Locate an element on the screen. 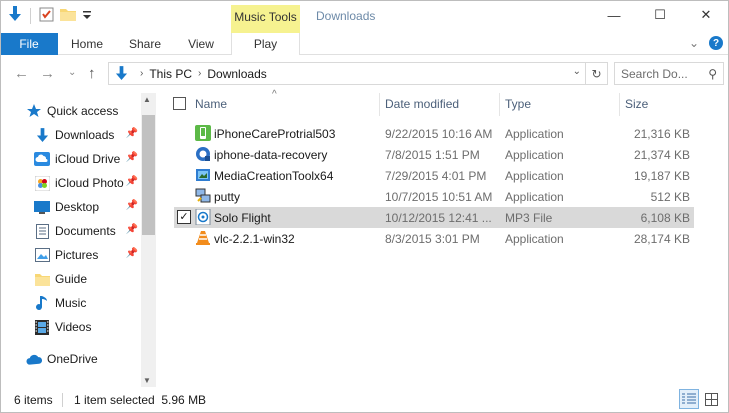  address-bar: › This PC › Downloads ⌄ ↻ is located at coordinates (358, 73).